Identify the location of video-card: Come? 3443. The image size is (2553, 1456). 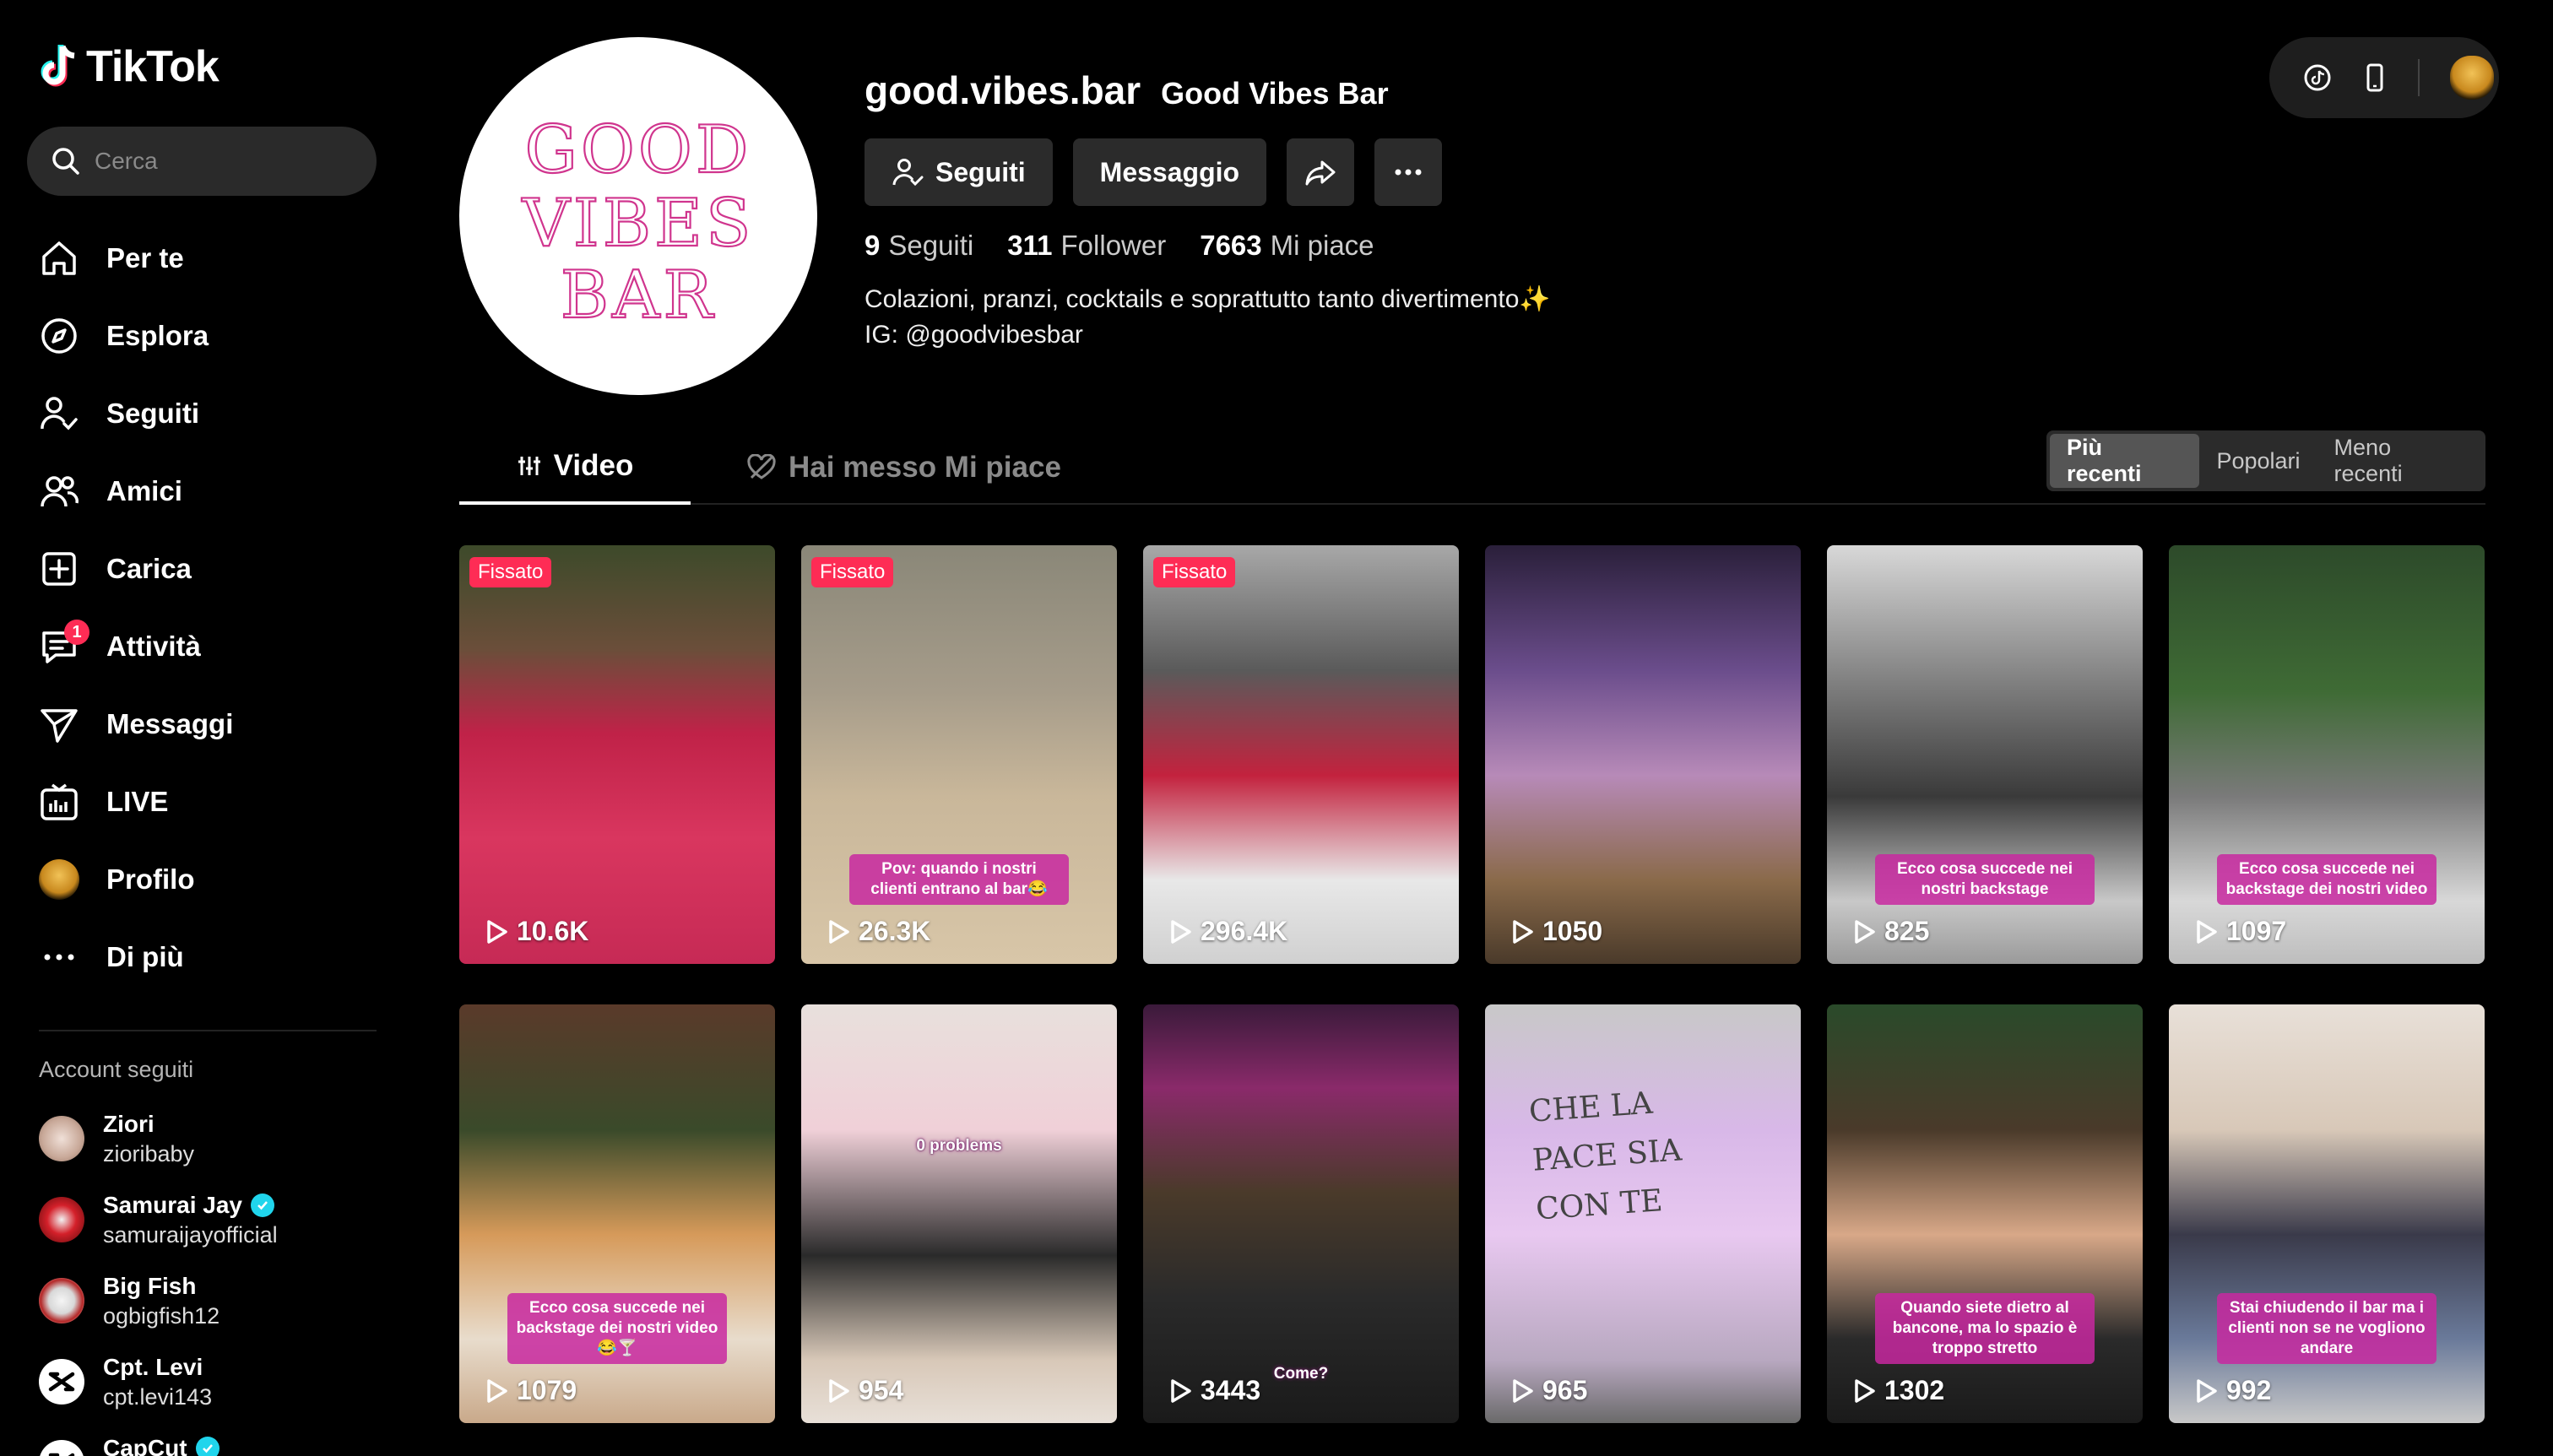
(1301, 1213).